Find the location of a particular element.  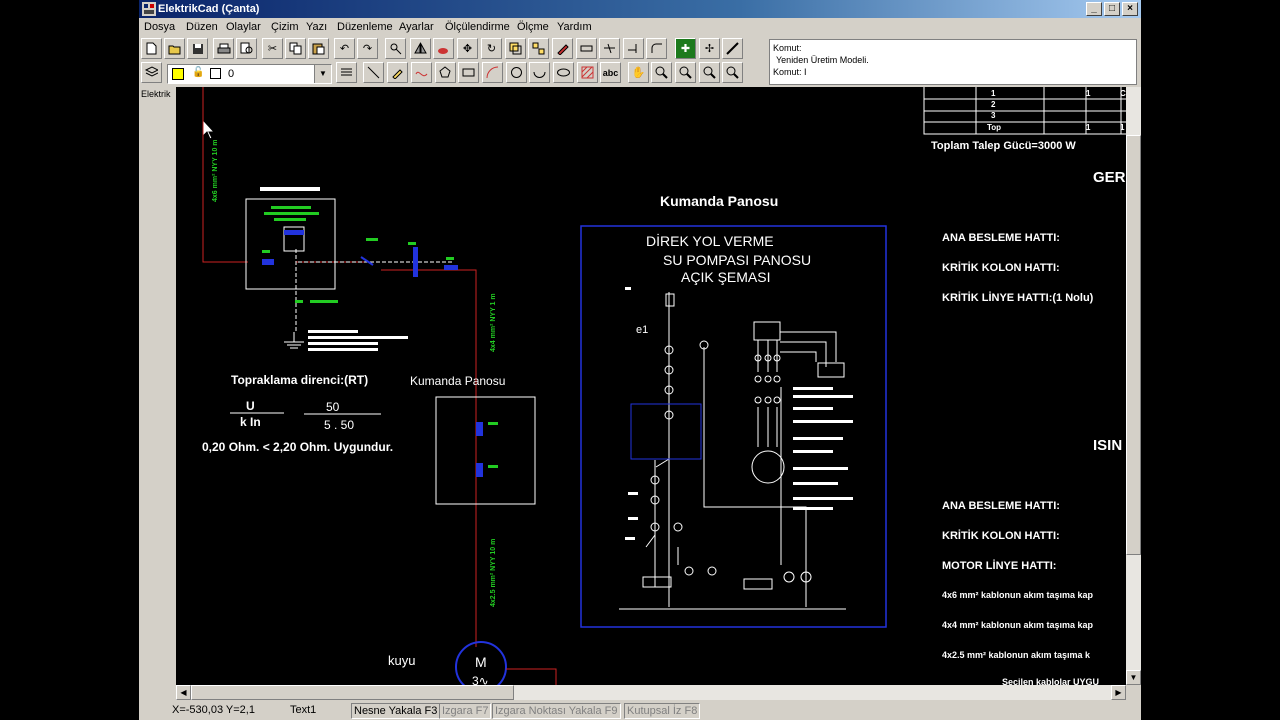

rectangle-icon is located at coordinates (468, 72).